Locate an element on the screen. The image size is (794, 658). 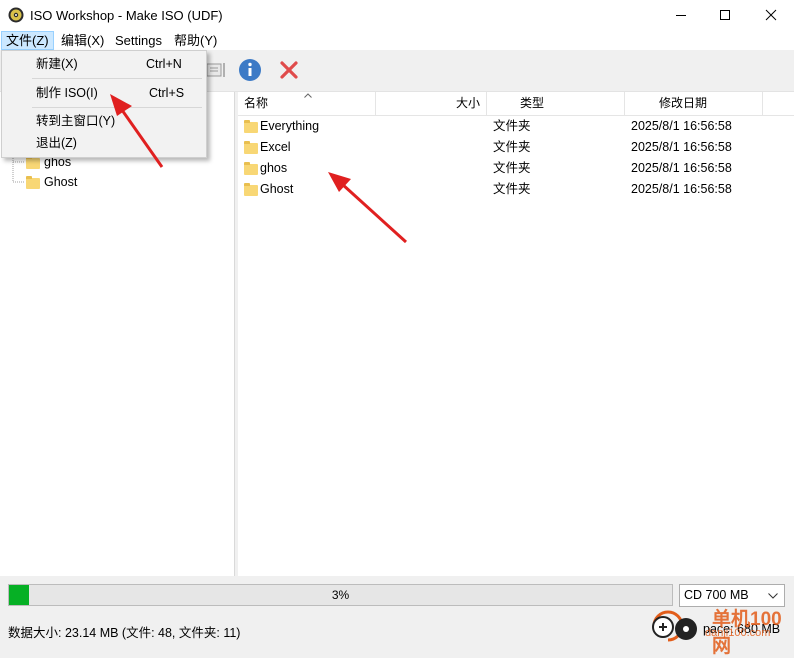
menu-file: 文件(Z) is located at coordinates (27, 40).